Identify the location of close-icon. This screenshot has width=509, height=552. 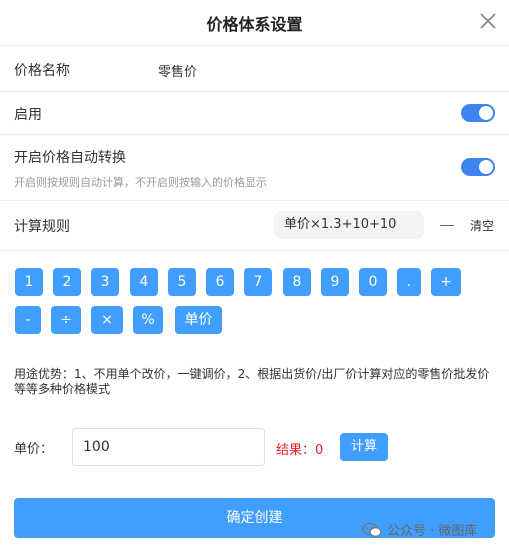
(488, 21).